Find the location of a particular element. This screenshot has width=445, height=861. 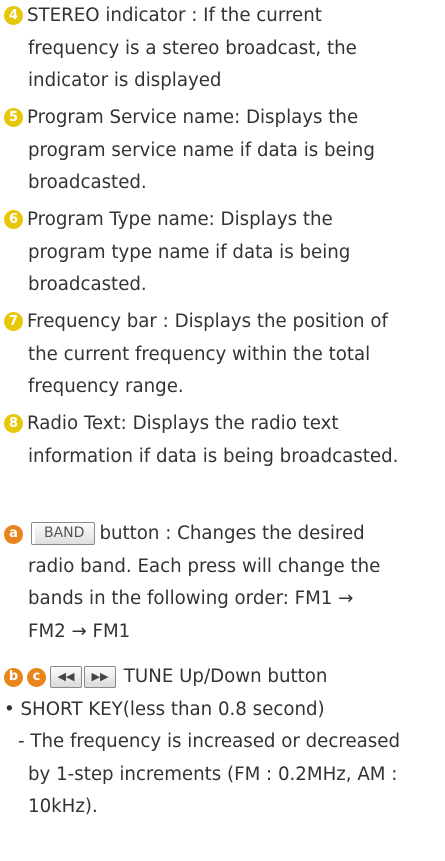

line: Program Type name: Displays the is located at coordinates (180, 219).